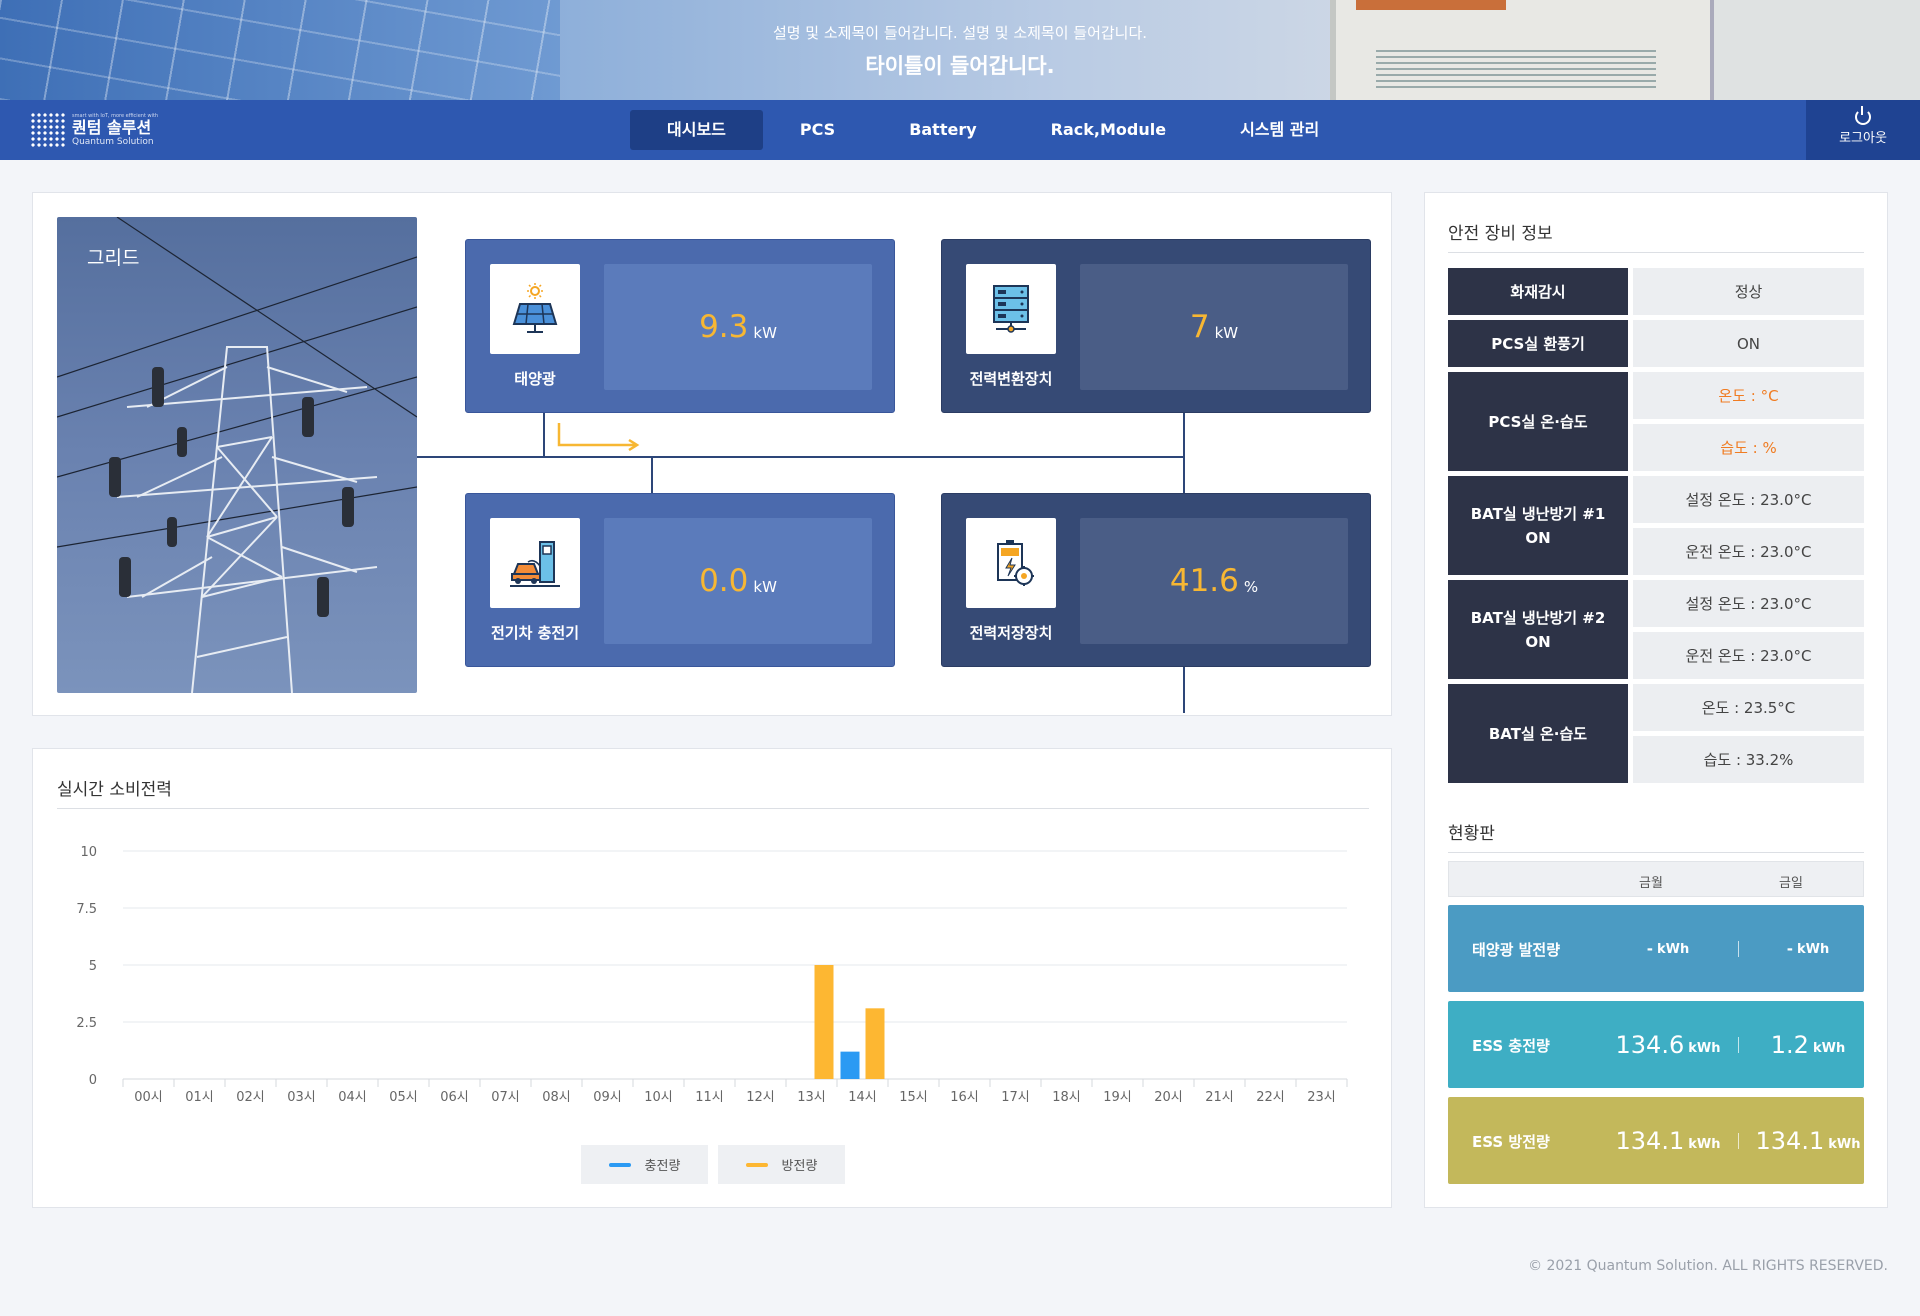  What do you see at coordinates (86, 1023) in the screenshot?
I see `y-tick-label: 2.5` at bounding box center [86, 1023].